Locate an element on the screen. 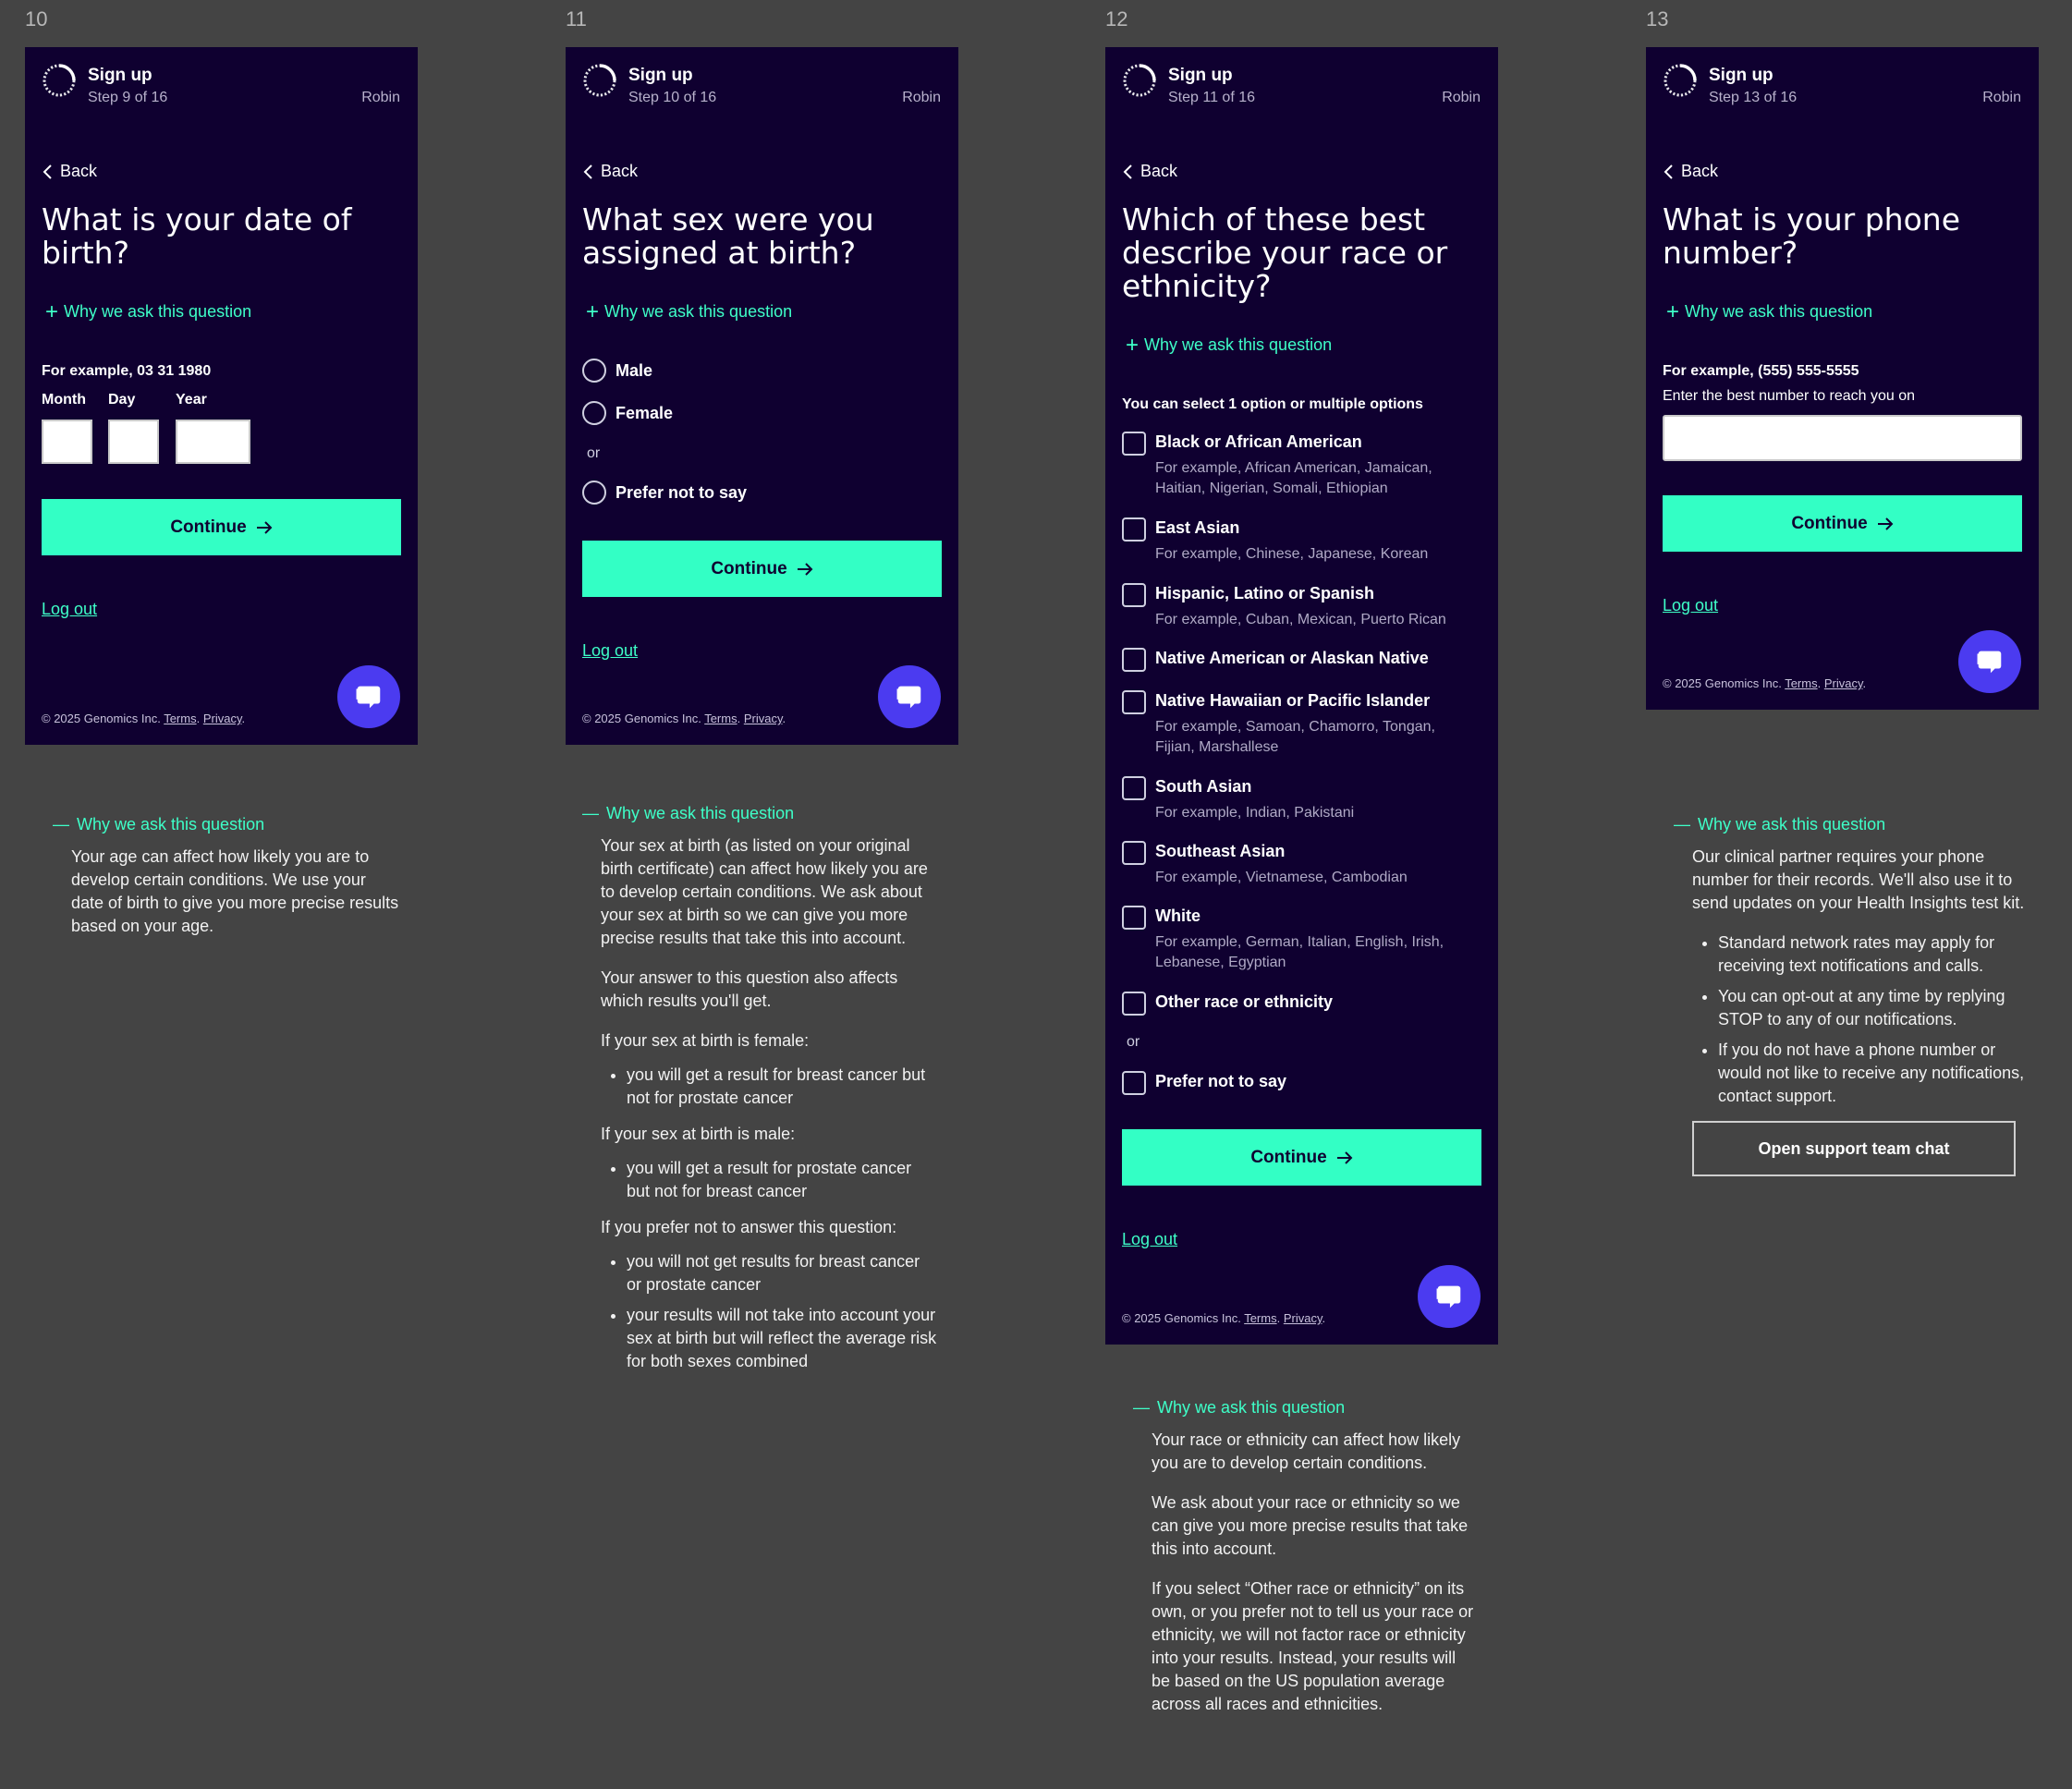  option-label: White is located at coordinates (1178, 916).